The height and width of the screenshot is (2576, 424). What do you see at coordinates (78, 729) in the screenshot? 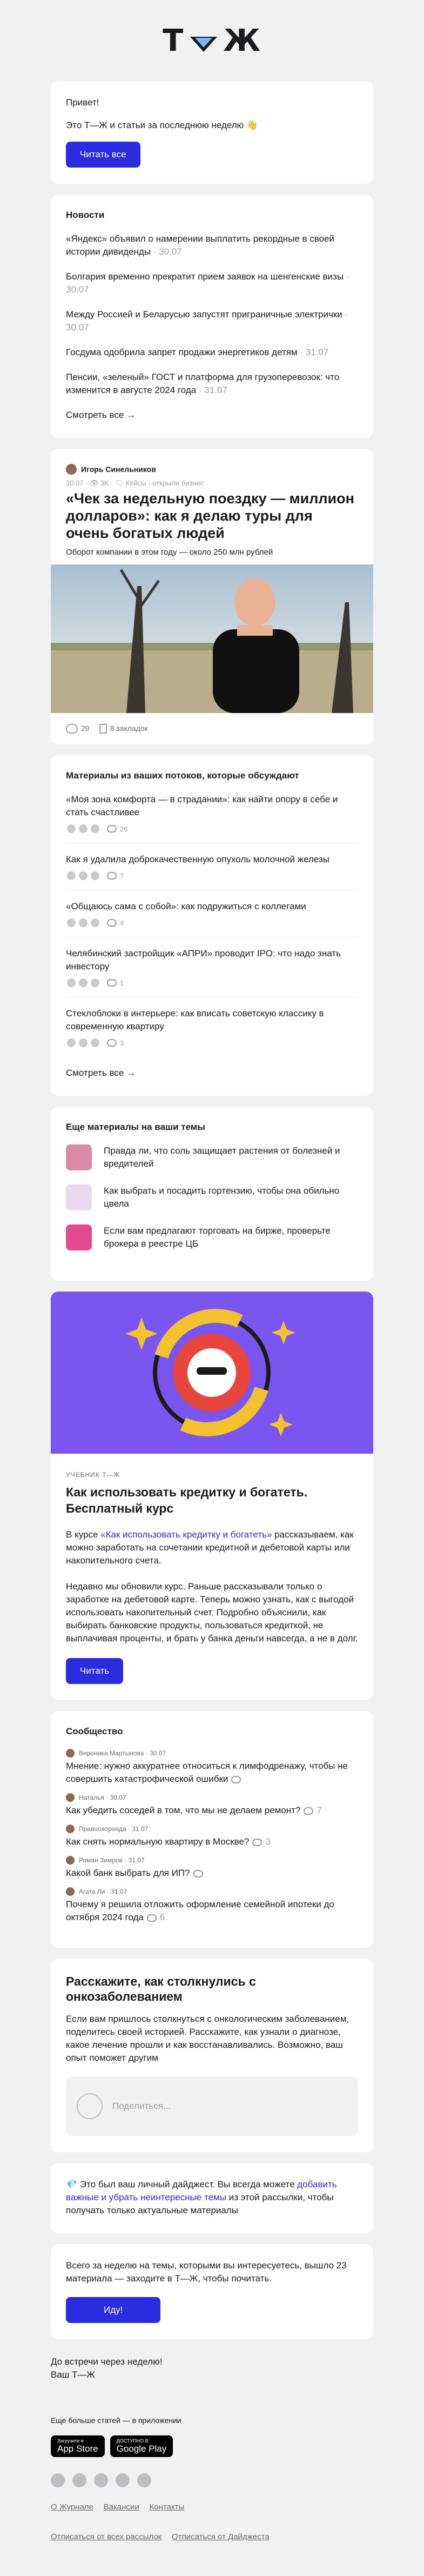
I see `comments-count: 29` at bounding box center [78, 729].